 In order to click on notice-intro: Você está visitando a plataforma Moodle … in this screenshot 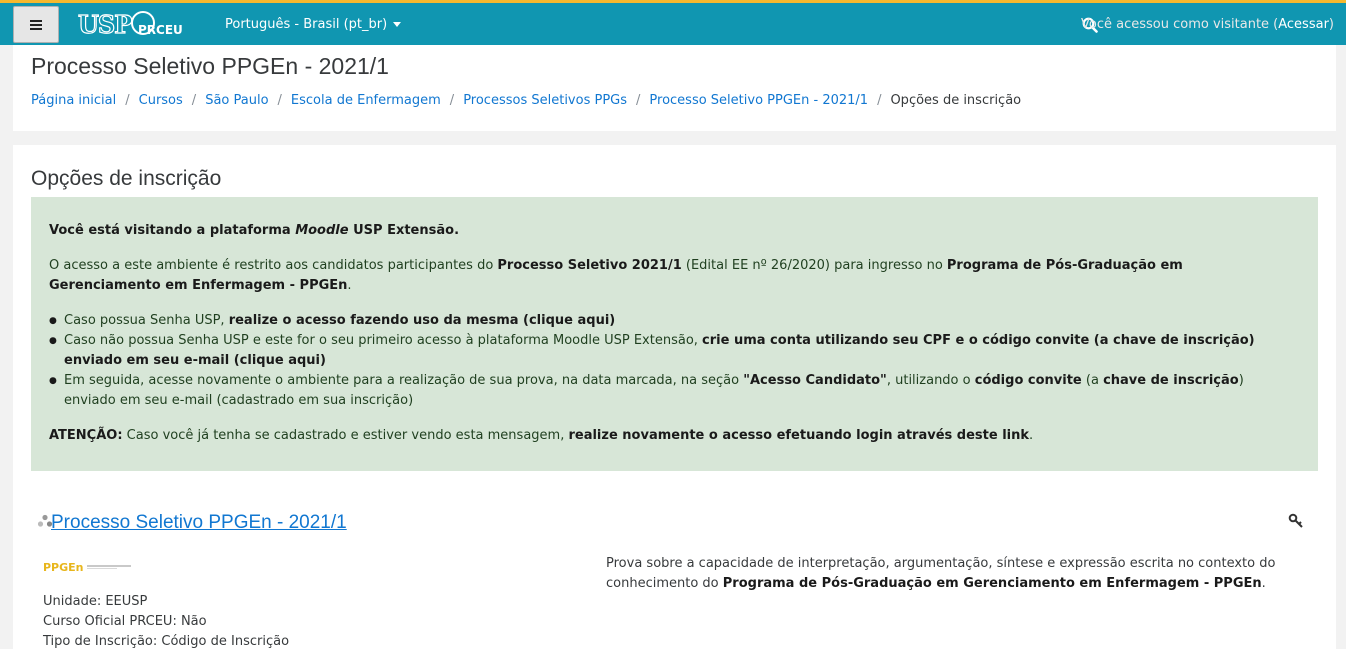, I will do `click(254, 230)`.